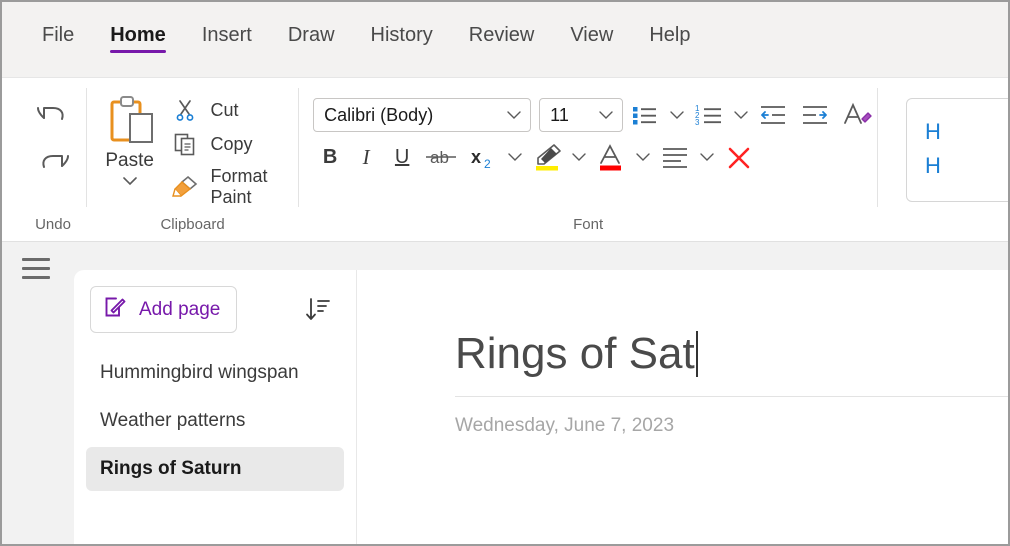 The height and width of the screenshot is (546, 1010). What do you see at coordinates (670, 35) in the screenshot?
I see `tab-label: Help` at bounding box center [670, 35].